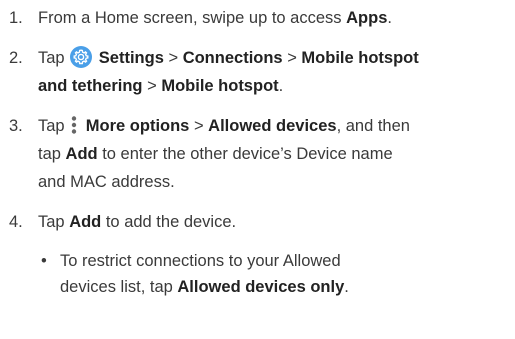 The width and height of the screenshot is (515, 339). Describe the element at coordinates (245, 154) in the screenshot. I see `step-text-part: to enter the other device’s Device name` at that location.